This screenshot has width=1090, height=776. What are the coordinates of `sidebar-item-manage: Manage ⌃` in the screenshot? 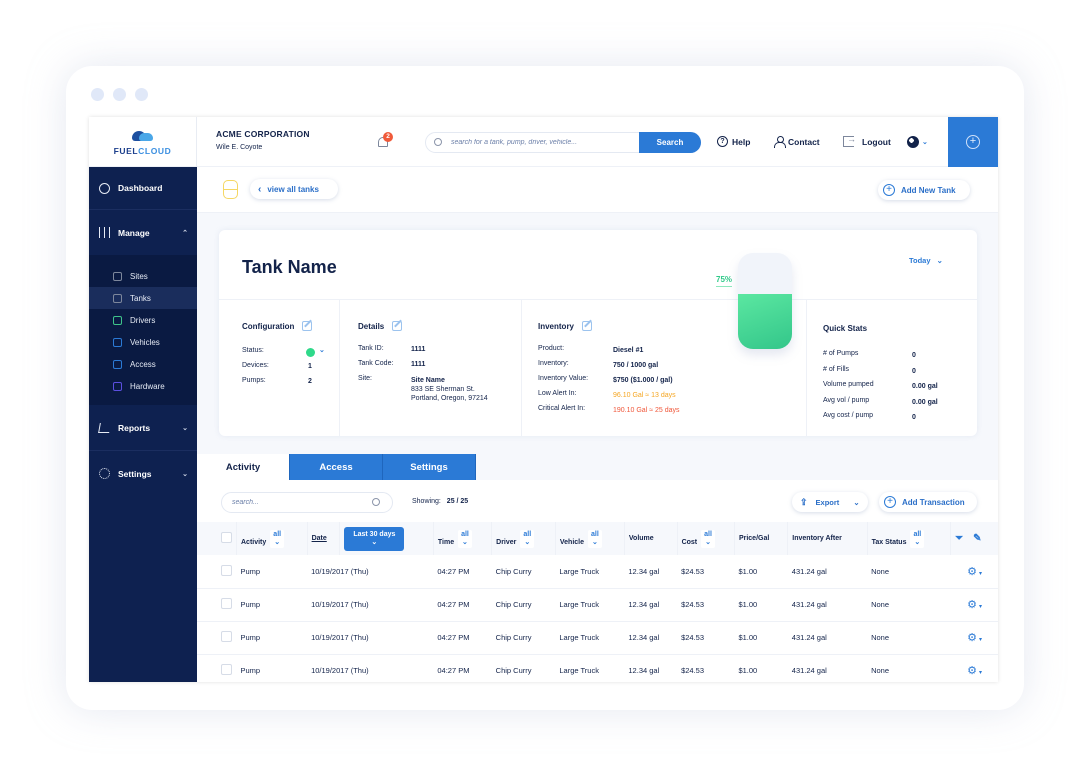 It's located at (143, 232).